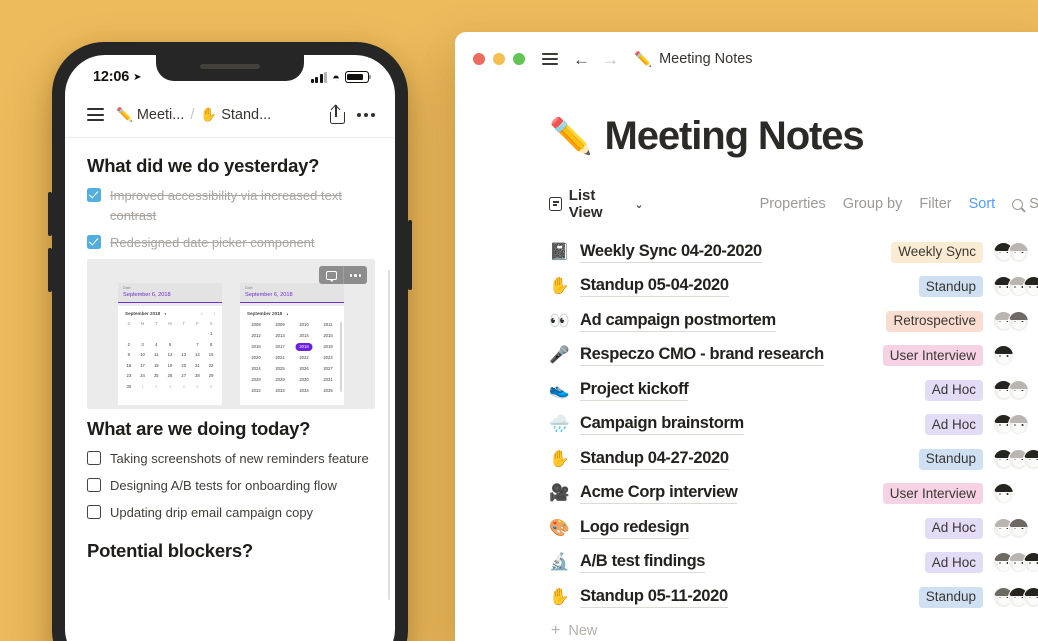  I want to click on year-cell: 2027, so click(328, 369).